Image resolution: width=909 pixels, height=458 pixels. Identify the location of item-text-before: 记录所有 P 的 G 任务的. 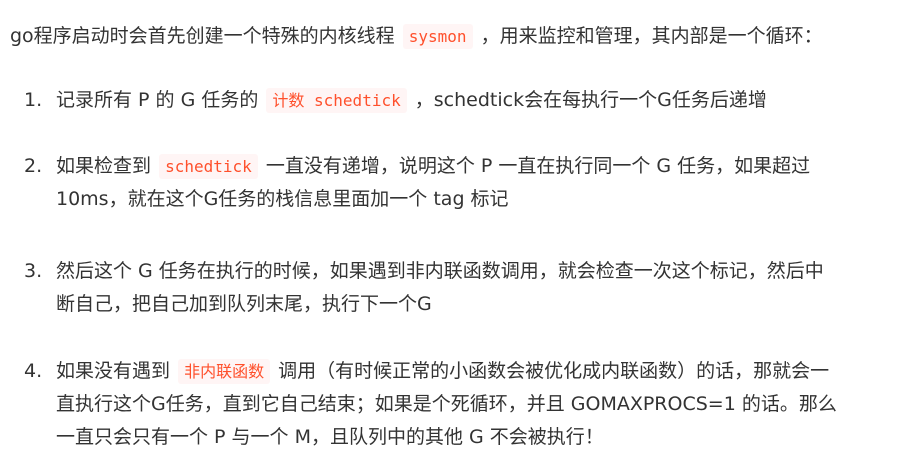
(157, 100).